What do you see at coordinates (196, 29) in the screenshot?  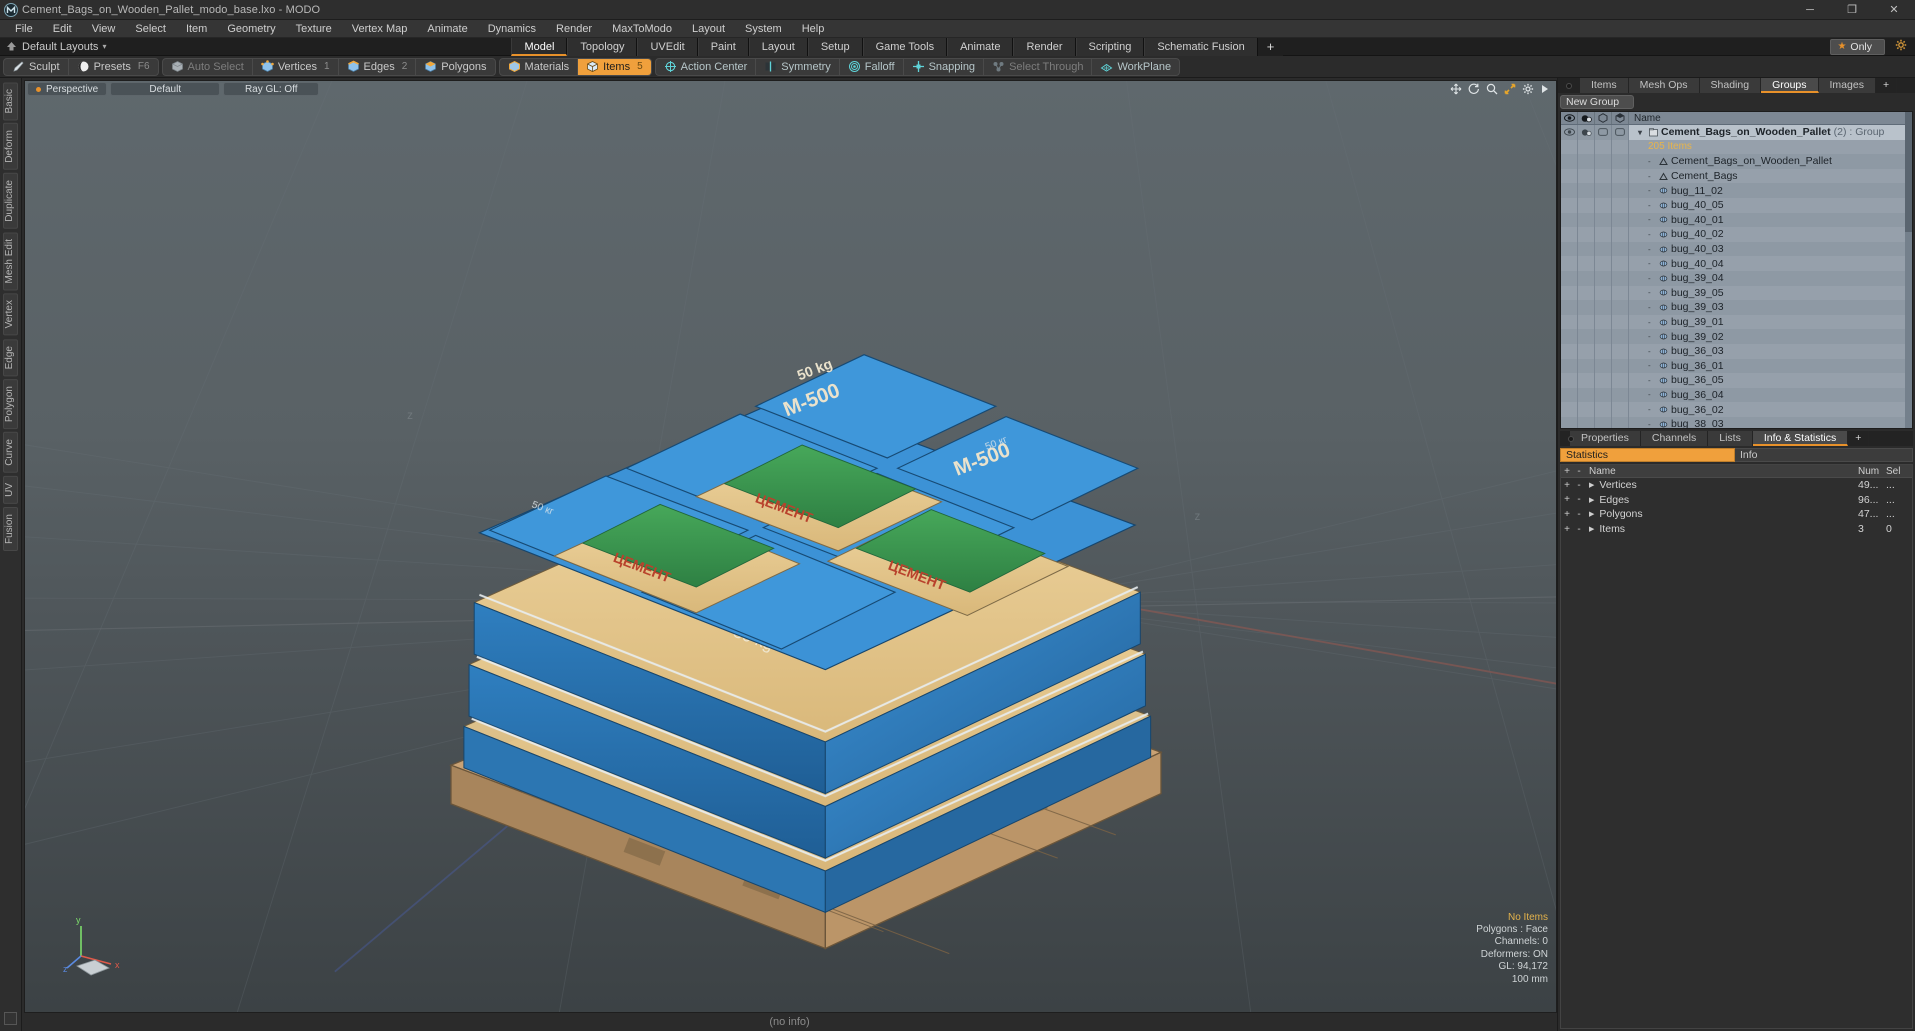 I see `menu-item-item: Item` at bounding box center [196, 29].